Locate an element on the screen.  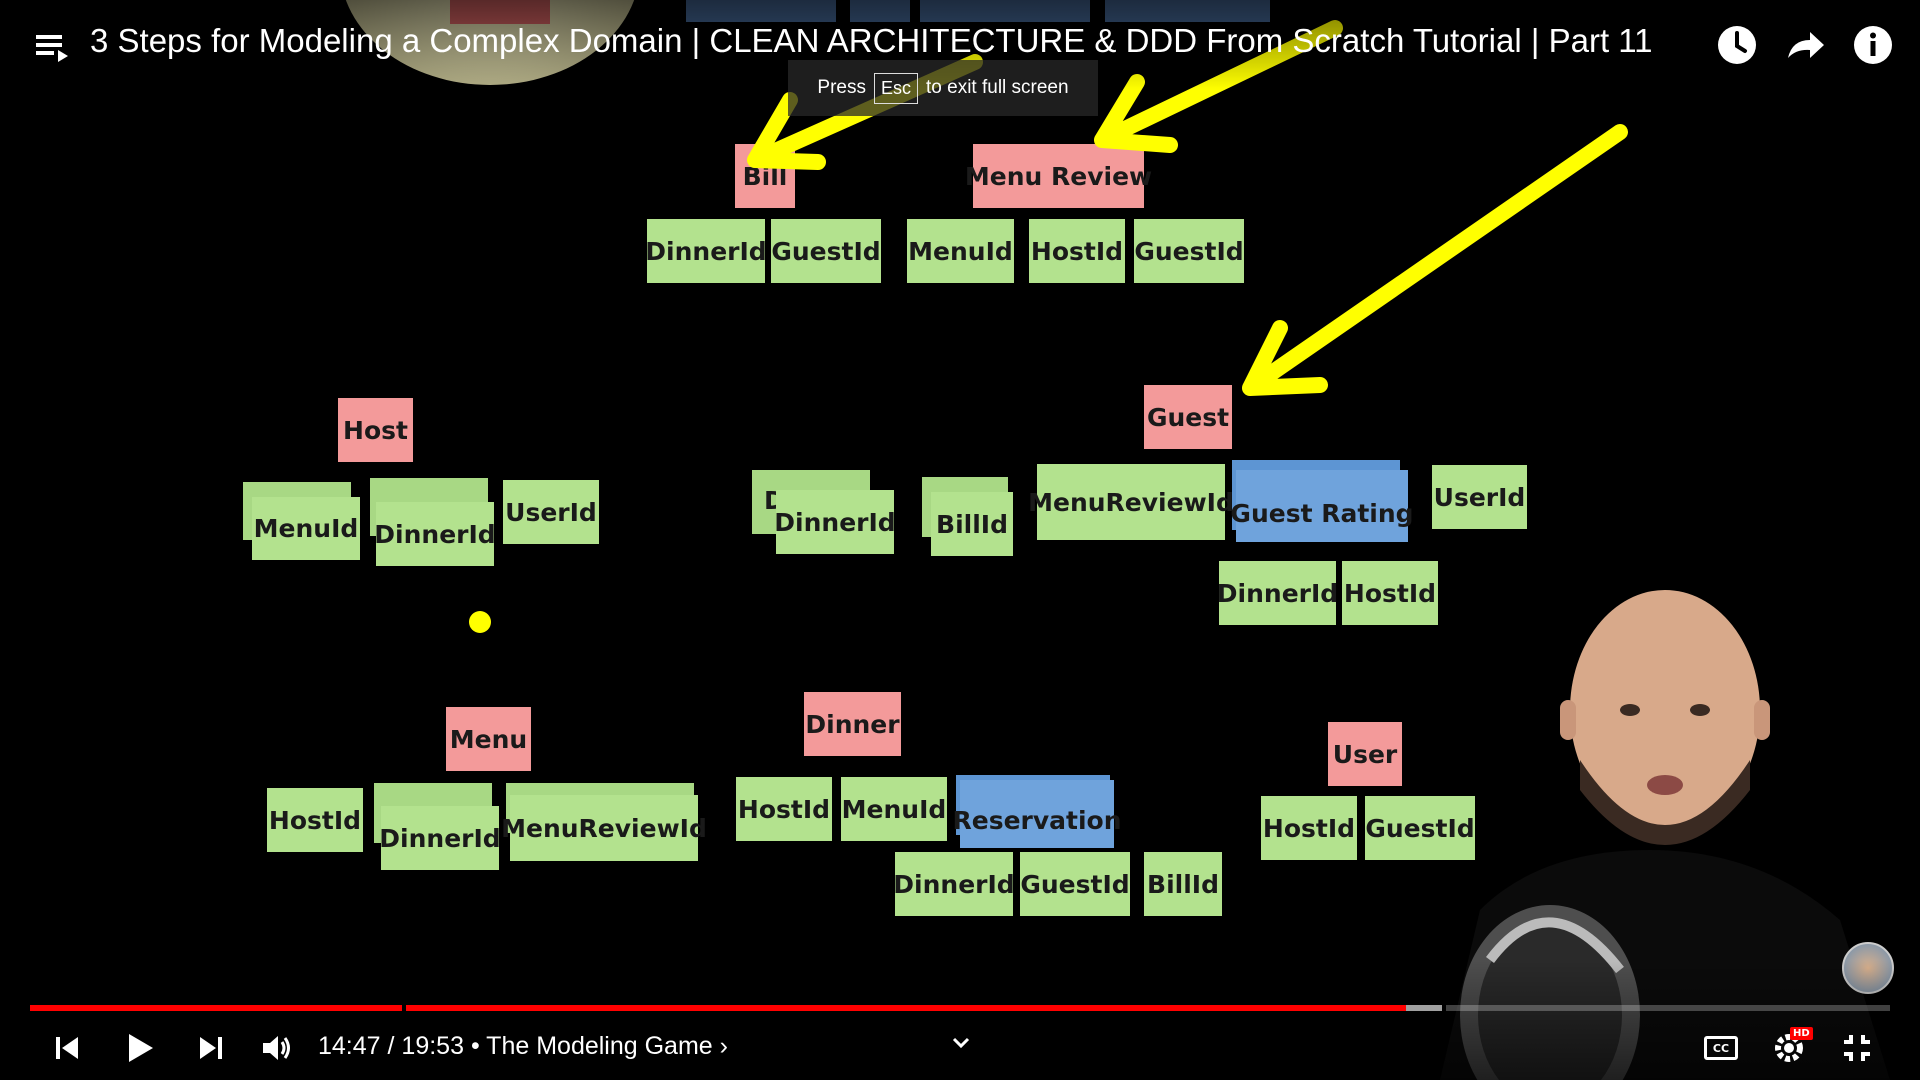
notice-esc-key: Esc is located at coordinates (895, 88).